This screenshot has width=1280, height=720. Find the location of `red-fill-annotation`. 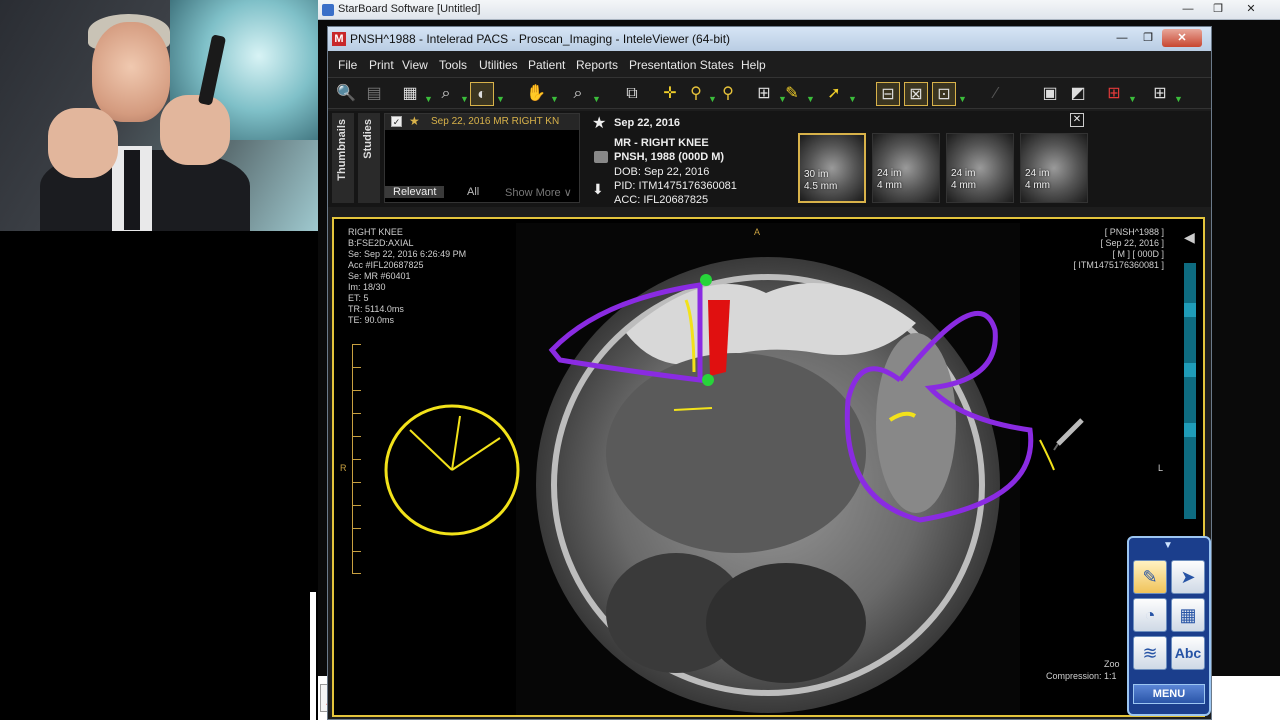

red-fill-annotation is located at coordinates (719, 338).